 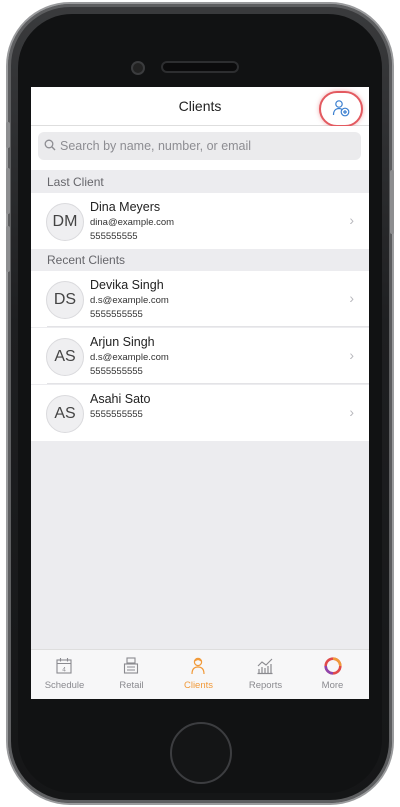 I want to click on client-name: Arjun Singh, so click(x=122, y=342).